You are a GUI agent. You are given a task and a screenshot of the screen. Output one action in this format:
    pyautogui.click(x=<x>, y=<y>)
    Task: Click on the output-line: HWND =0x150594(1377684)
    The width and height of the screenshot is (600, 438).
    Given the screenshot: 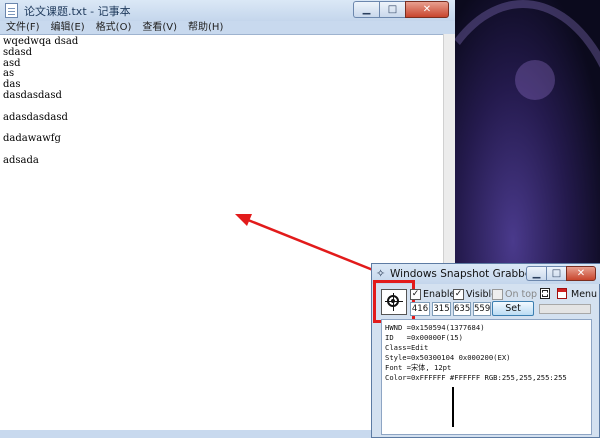 What is the action you would take?
    pyautogui.click(x=435, y=327)
    